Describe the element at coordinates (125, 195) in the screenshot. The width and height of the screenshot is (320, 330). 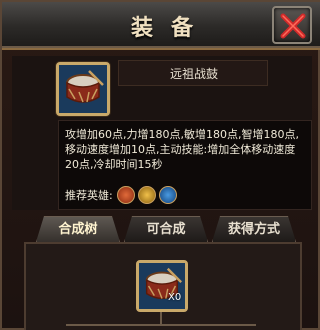
I see `hero-icon-strength` at that location.